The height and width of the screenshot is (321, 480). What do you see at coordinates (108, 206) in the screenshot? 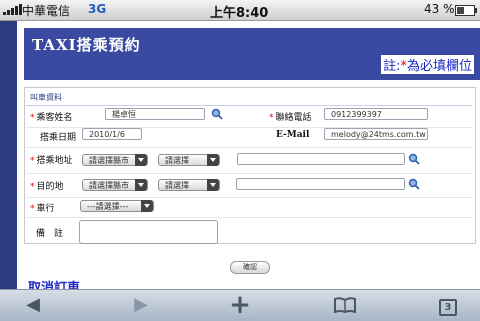
I see `company-value: ---請選擇---` at bounding box center [108, 206].